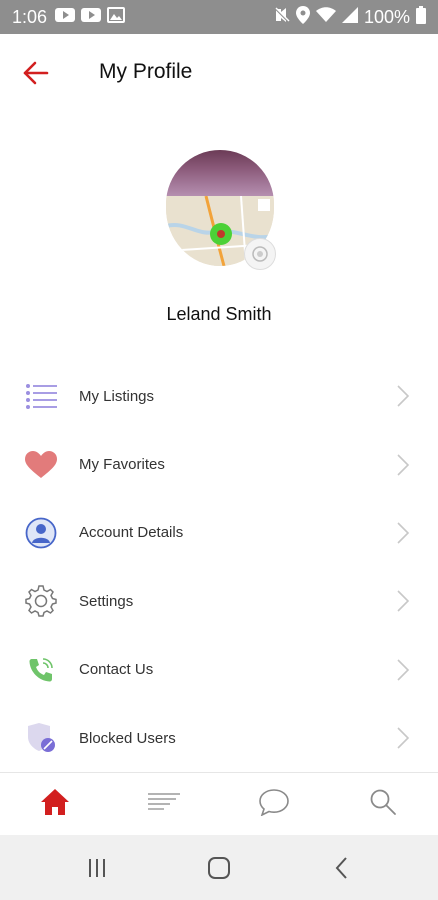 This screenshot has height=900, width=438. Describe the element at coordinates (219, 533) in the screenshot. I see `menu-item-account-details: Account Details` at that location.